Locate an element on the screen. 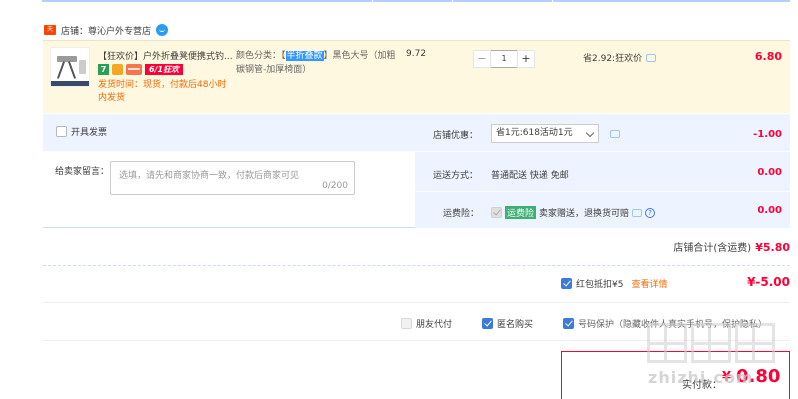 Image resolution: width=798 pixels, height=399 pixels. shop-total: 店铺合计(含运费) ¥5.80 is located at coordinates (731, 246).